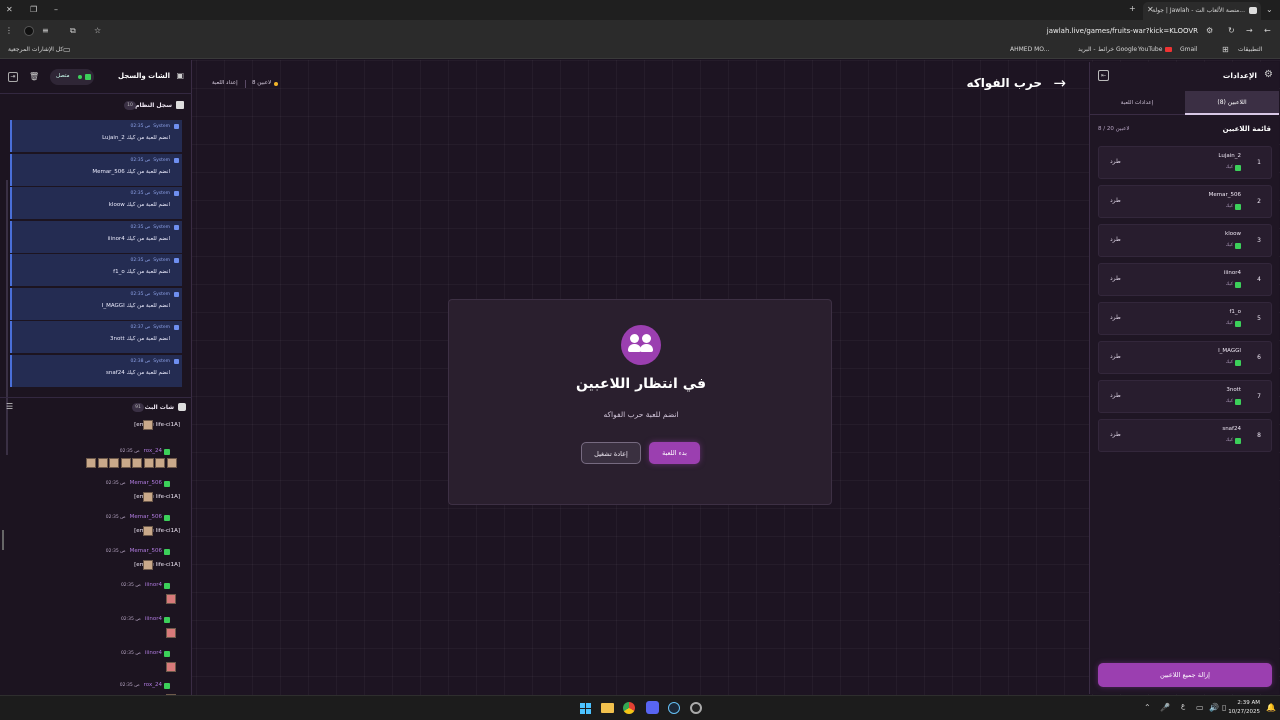  I want to click on chat-name: iiinor4, so click(153, 653).